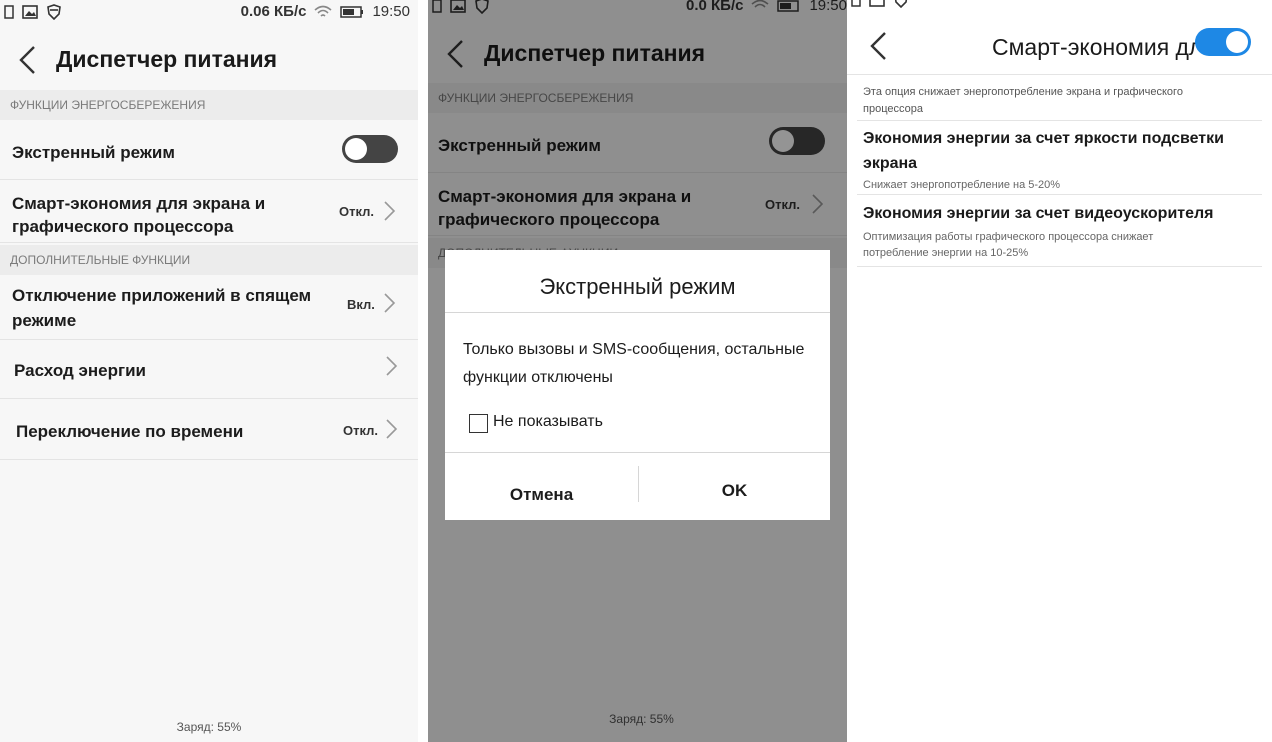  What do you see at coordinates (80, 370) in the screenshot?
I see `energy-usage-label: Расход энергии` at bounding box center [80, 370].